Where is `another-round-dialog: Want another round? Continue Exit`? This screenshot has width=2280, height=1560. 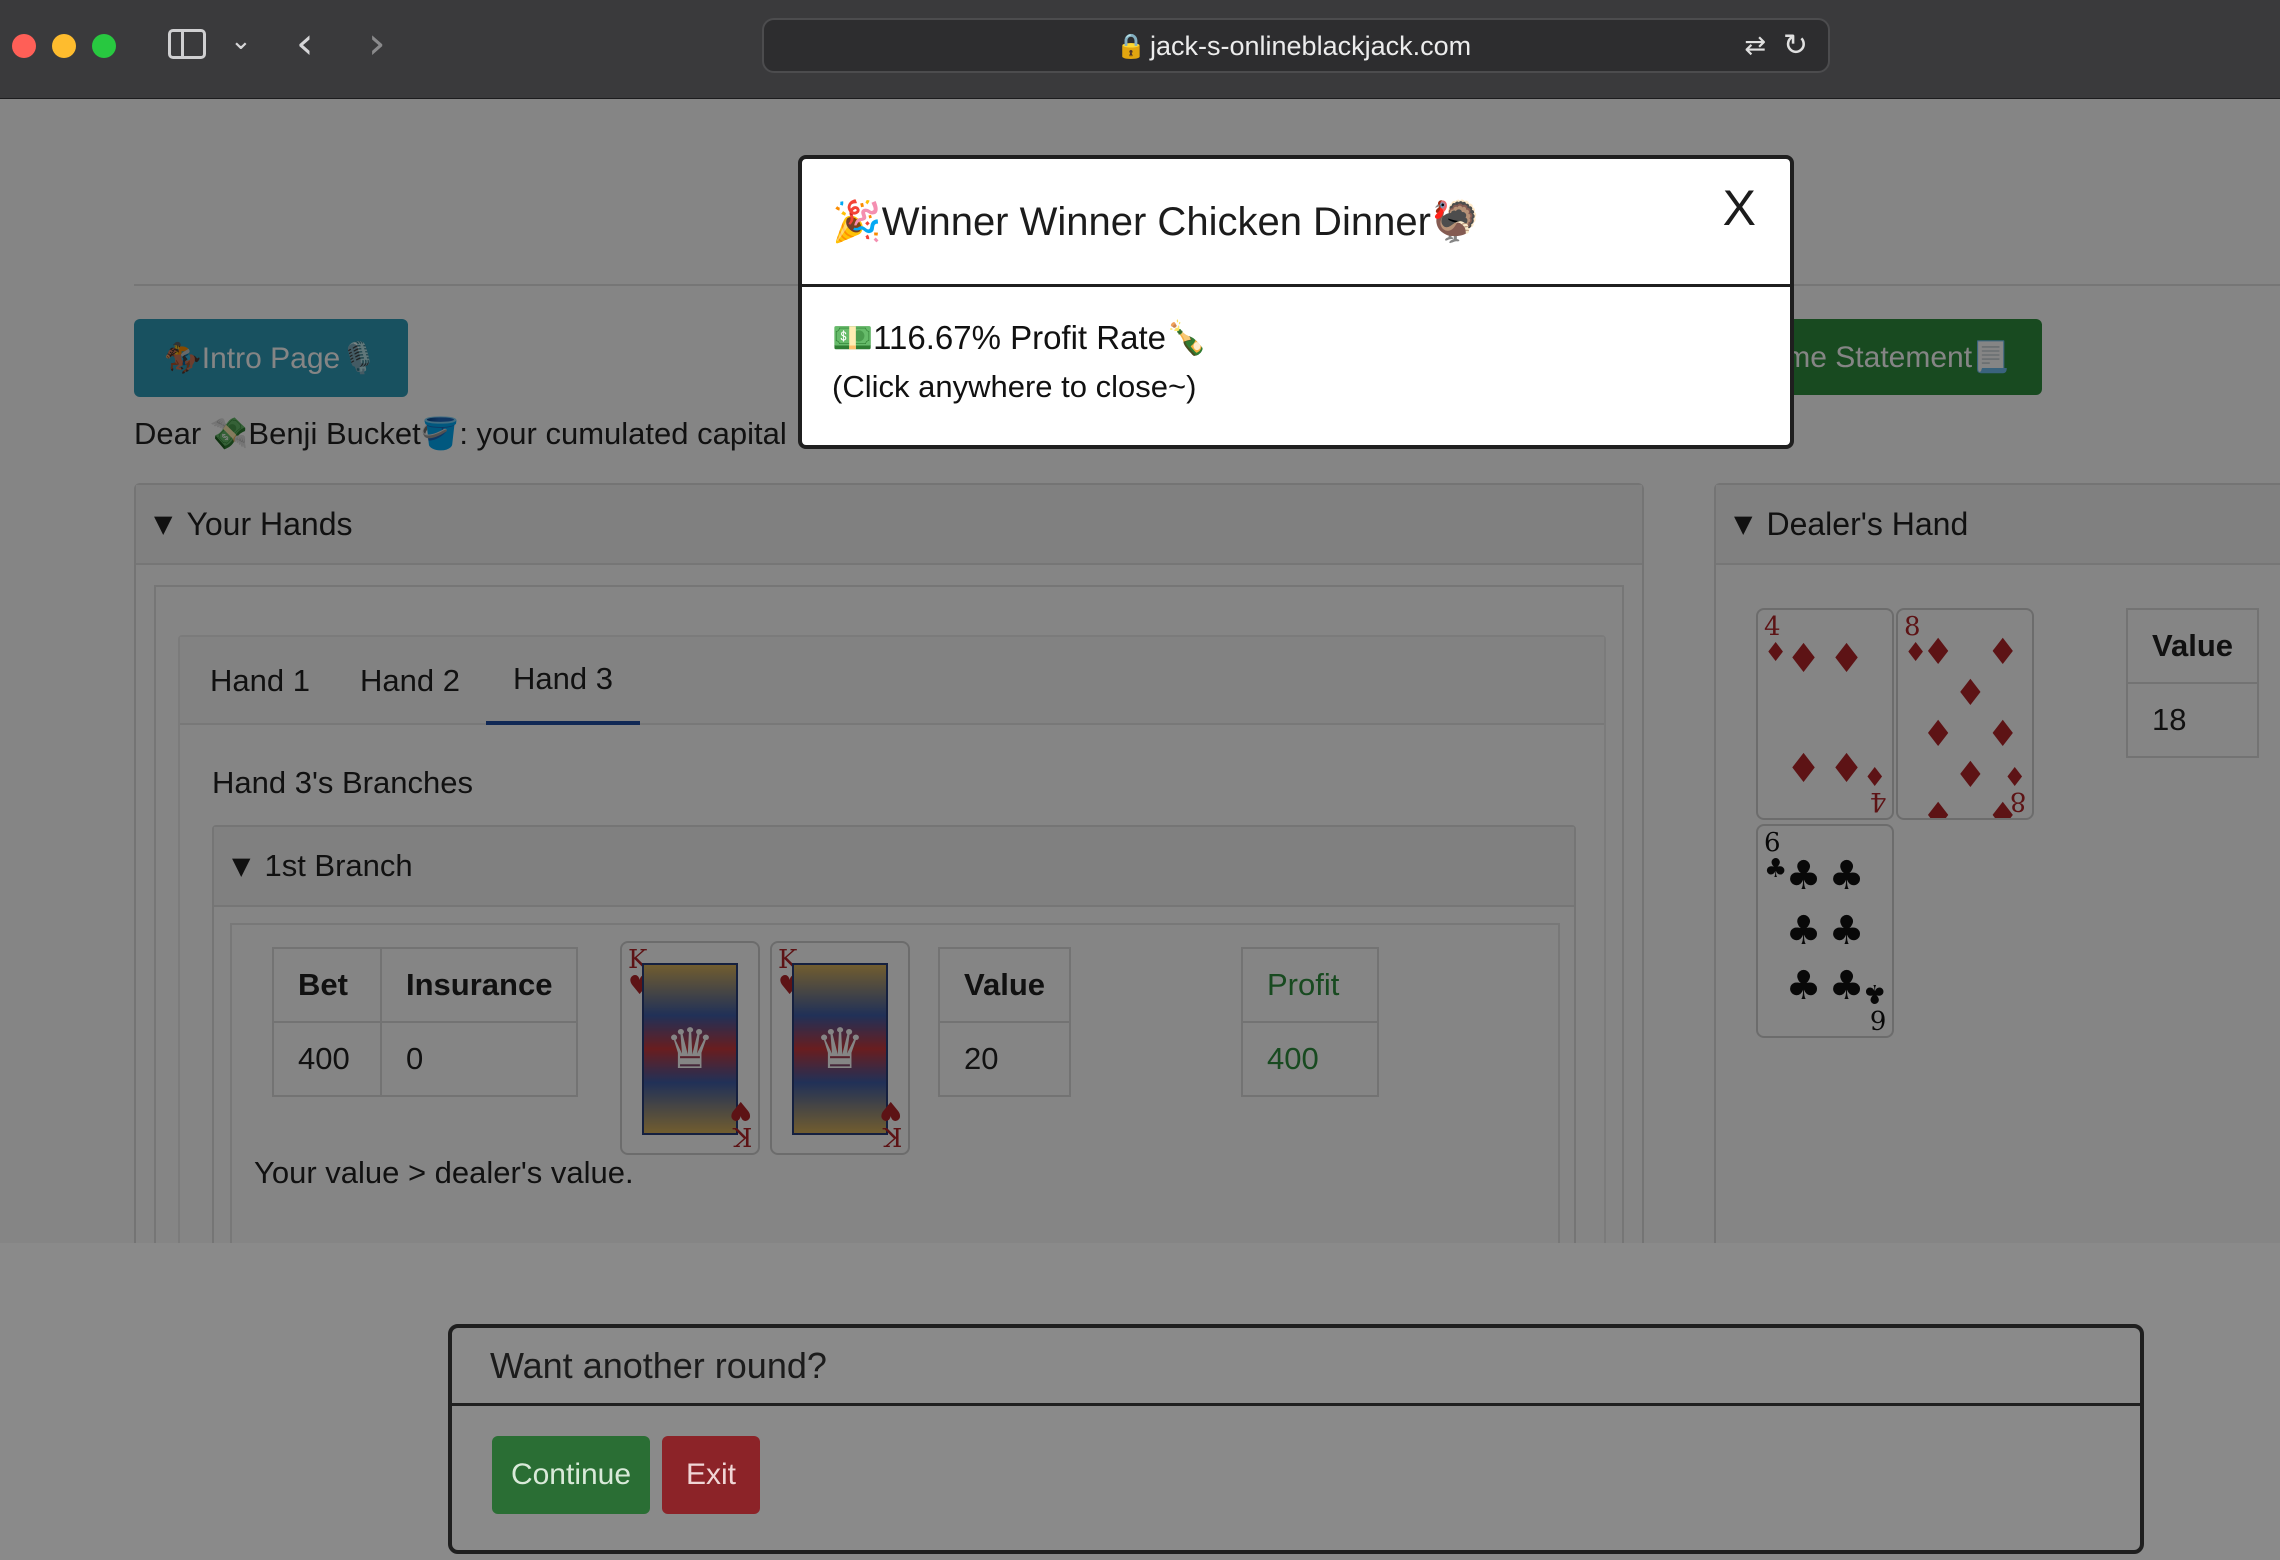 another-round-dialog: Want another round? Continue Exit is located at coordinates (1296, 1439).